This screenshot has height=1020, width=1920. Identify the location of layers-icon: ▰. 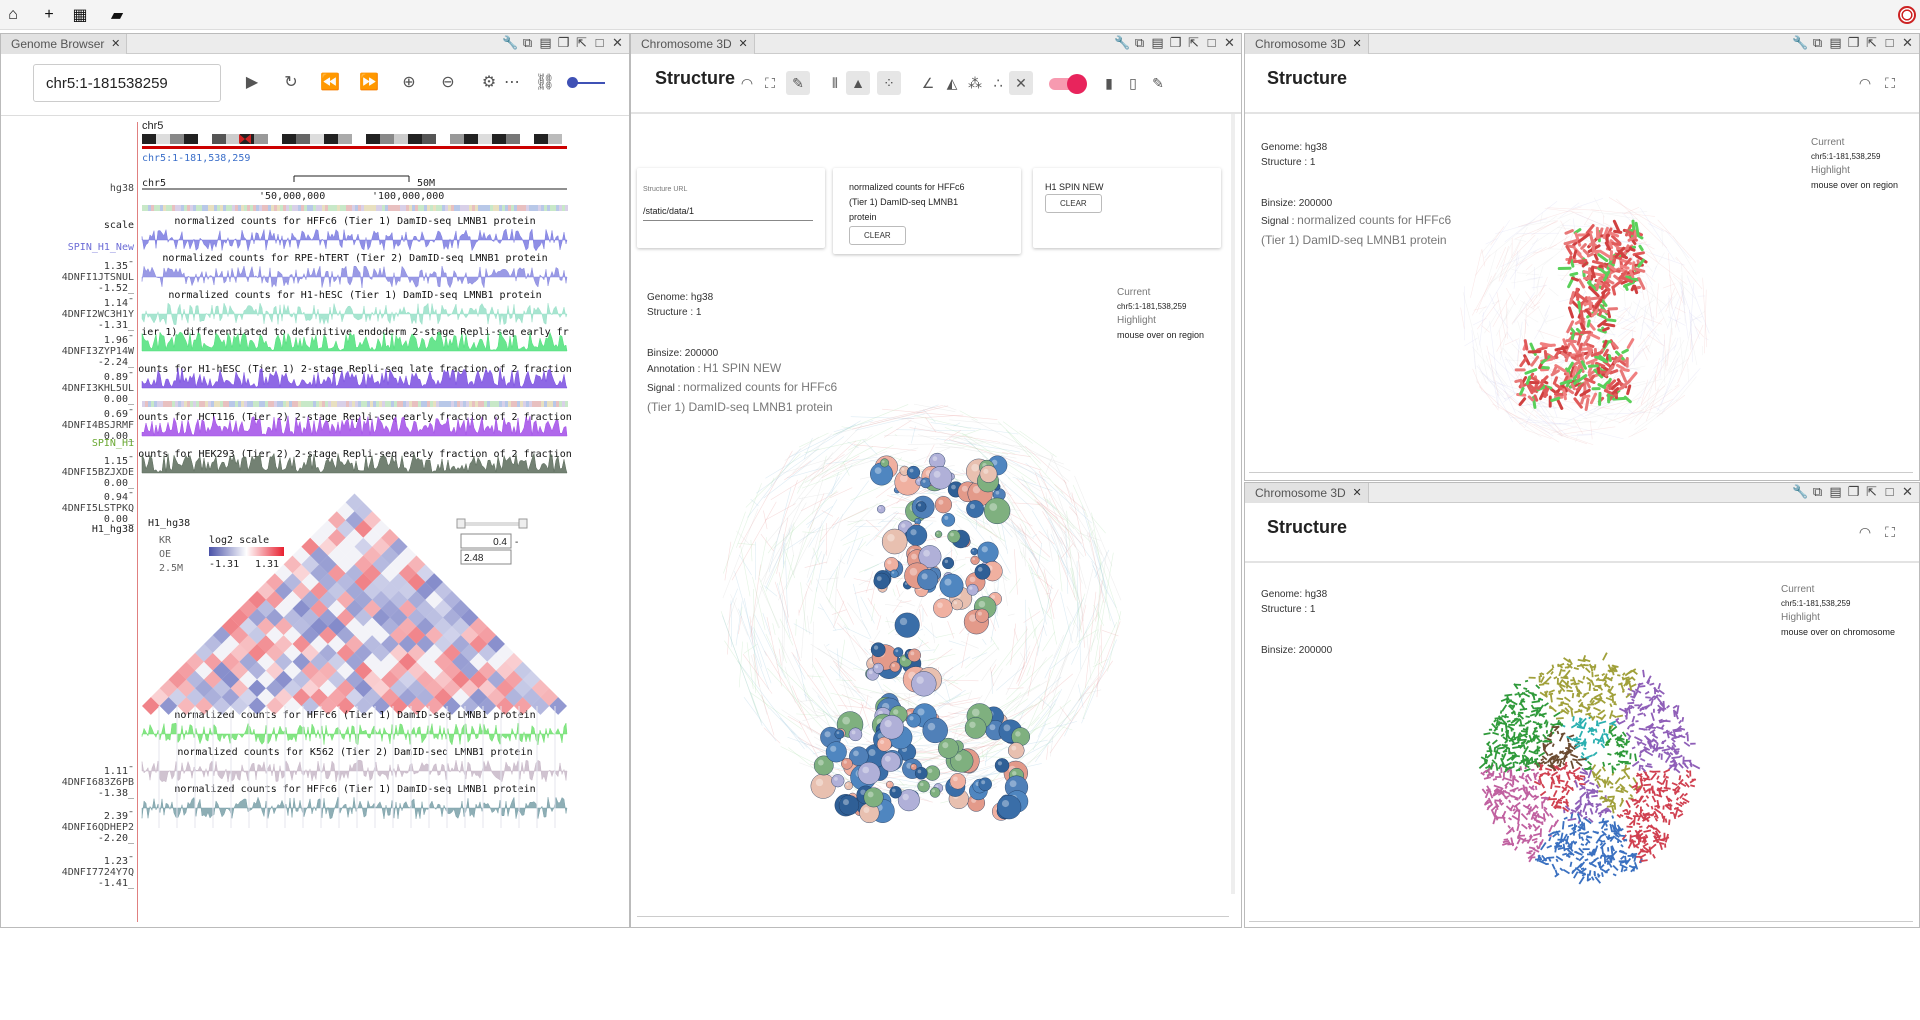
(117, 15).